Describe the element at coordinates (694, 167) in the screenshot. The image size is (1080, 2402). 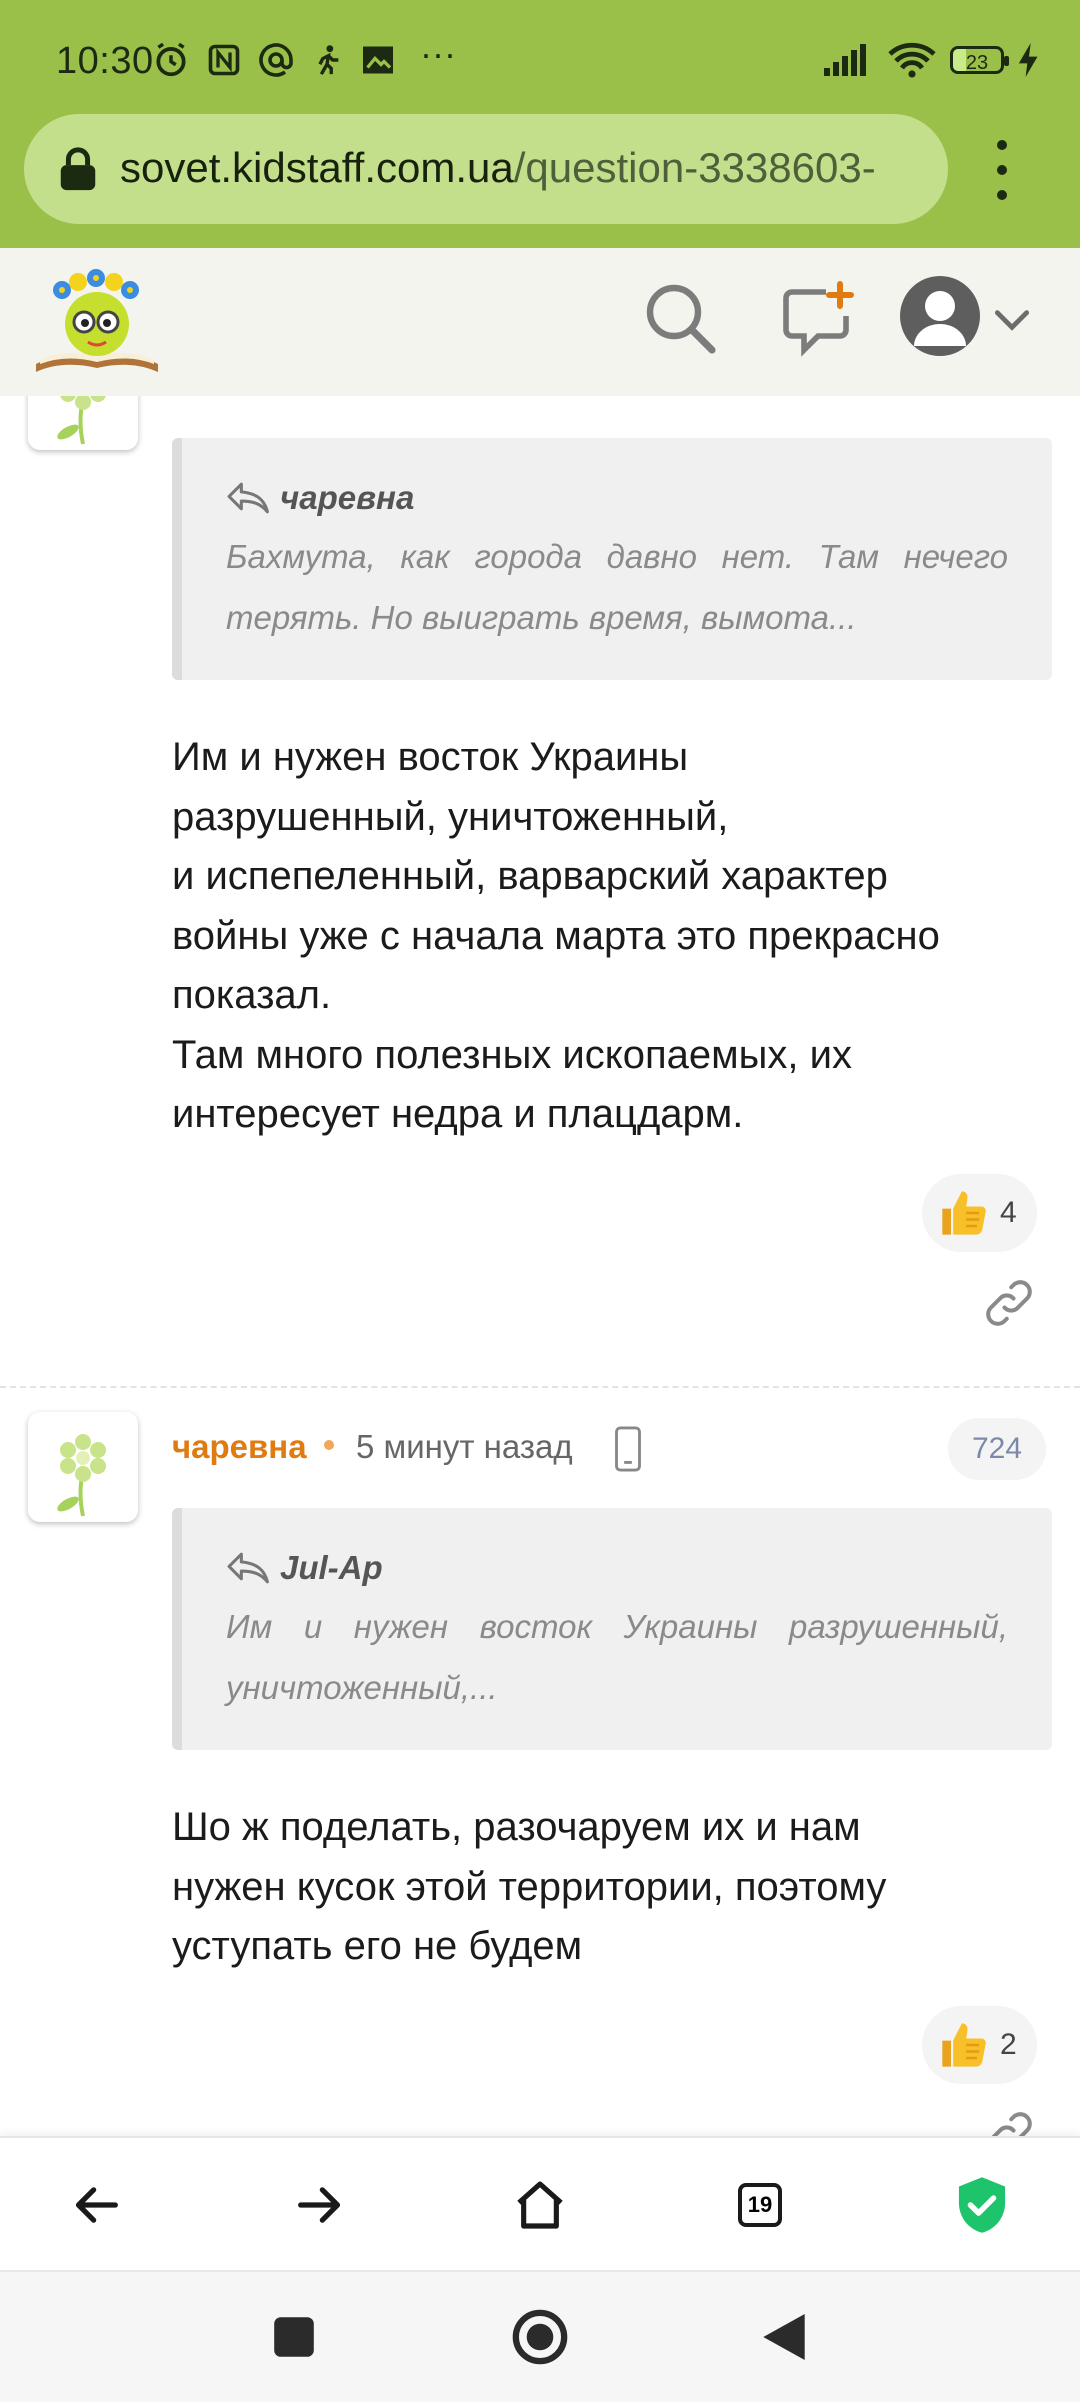
I see `url-path: /question-3338603-` at that location.